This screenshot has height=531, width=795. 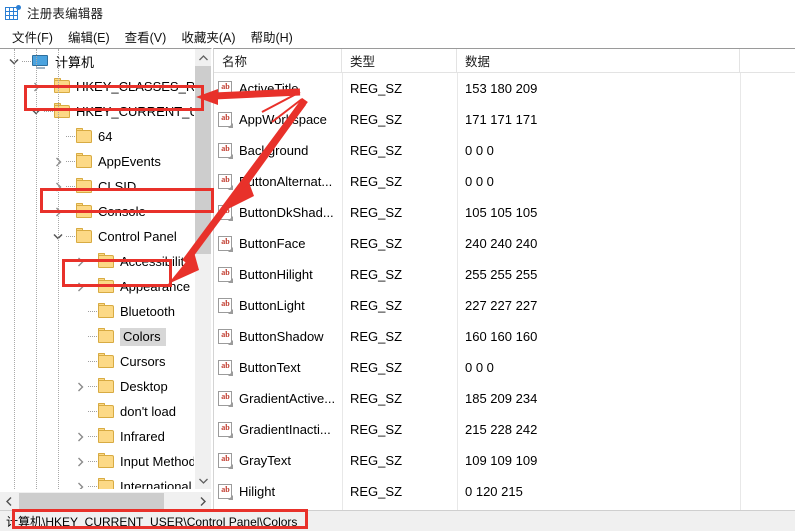 I want to click on value-name: AppWorkspace, so click(x=283, y=119).